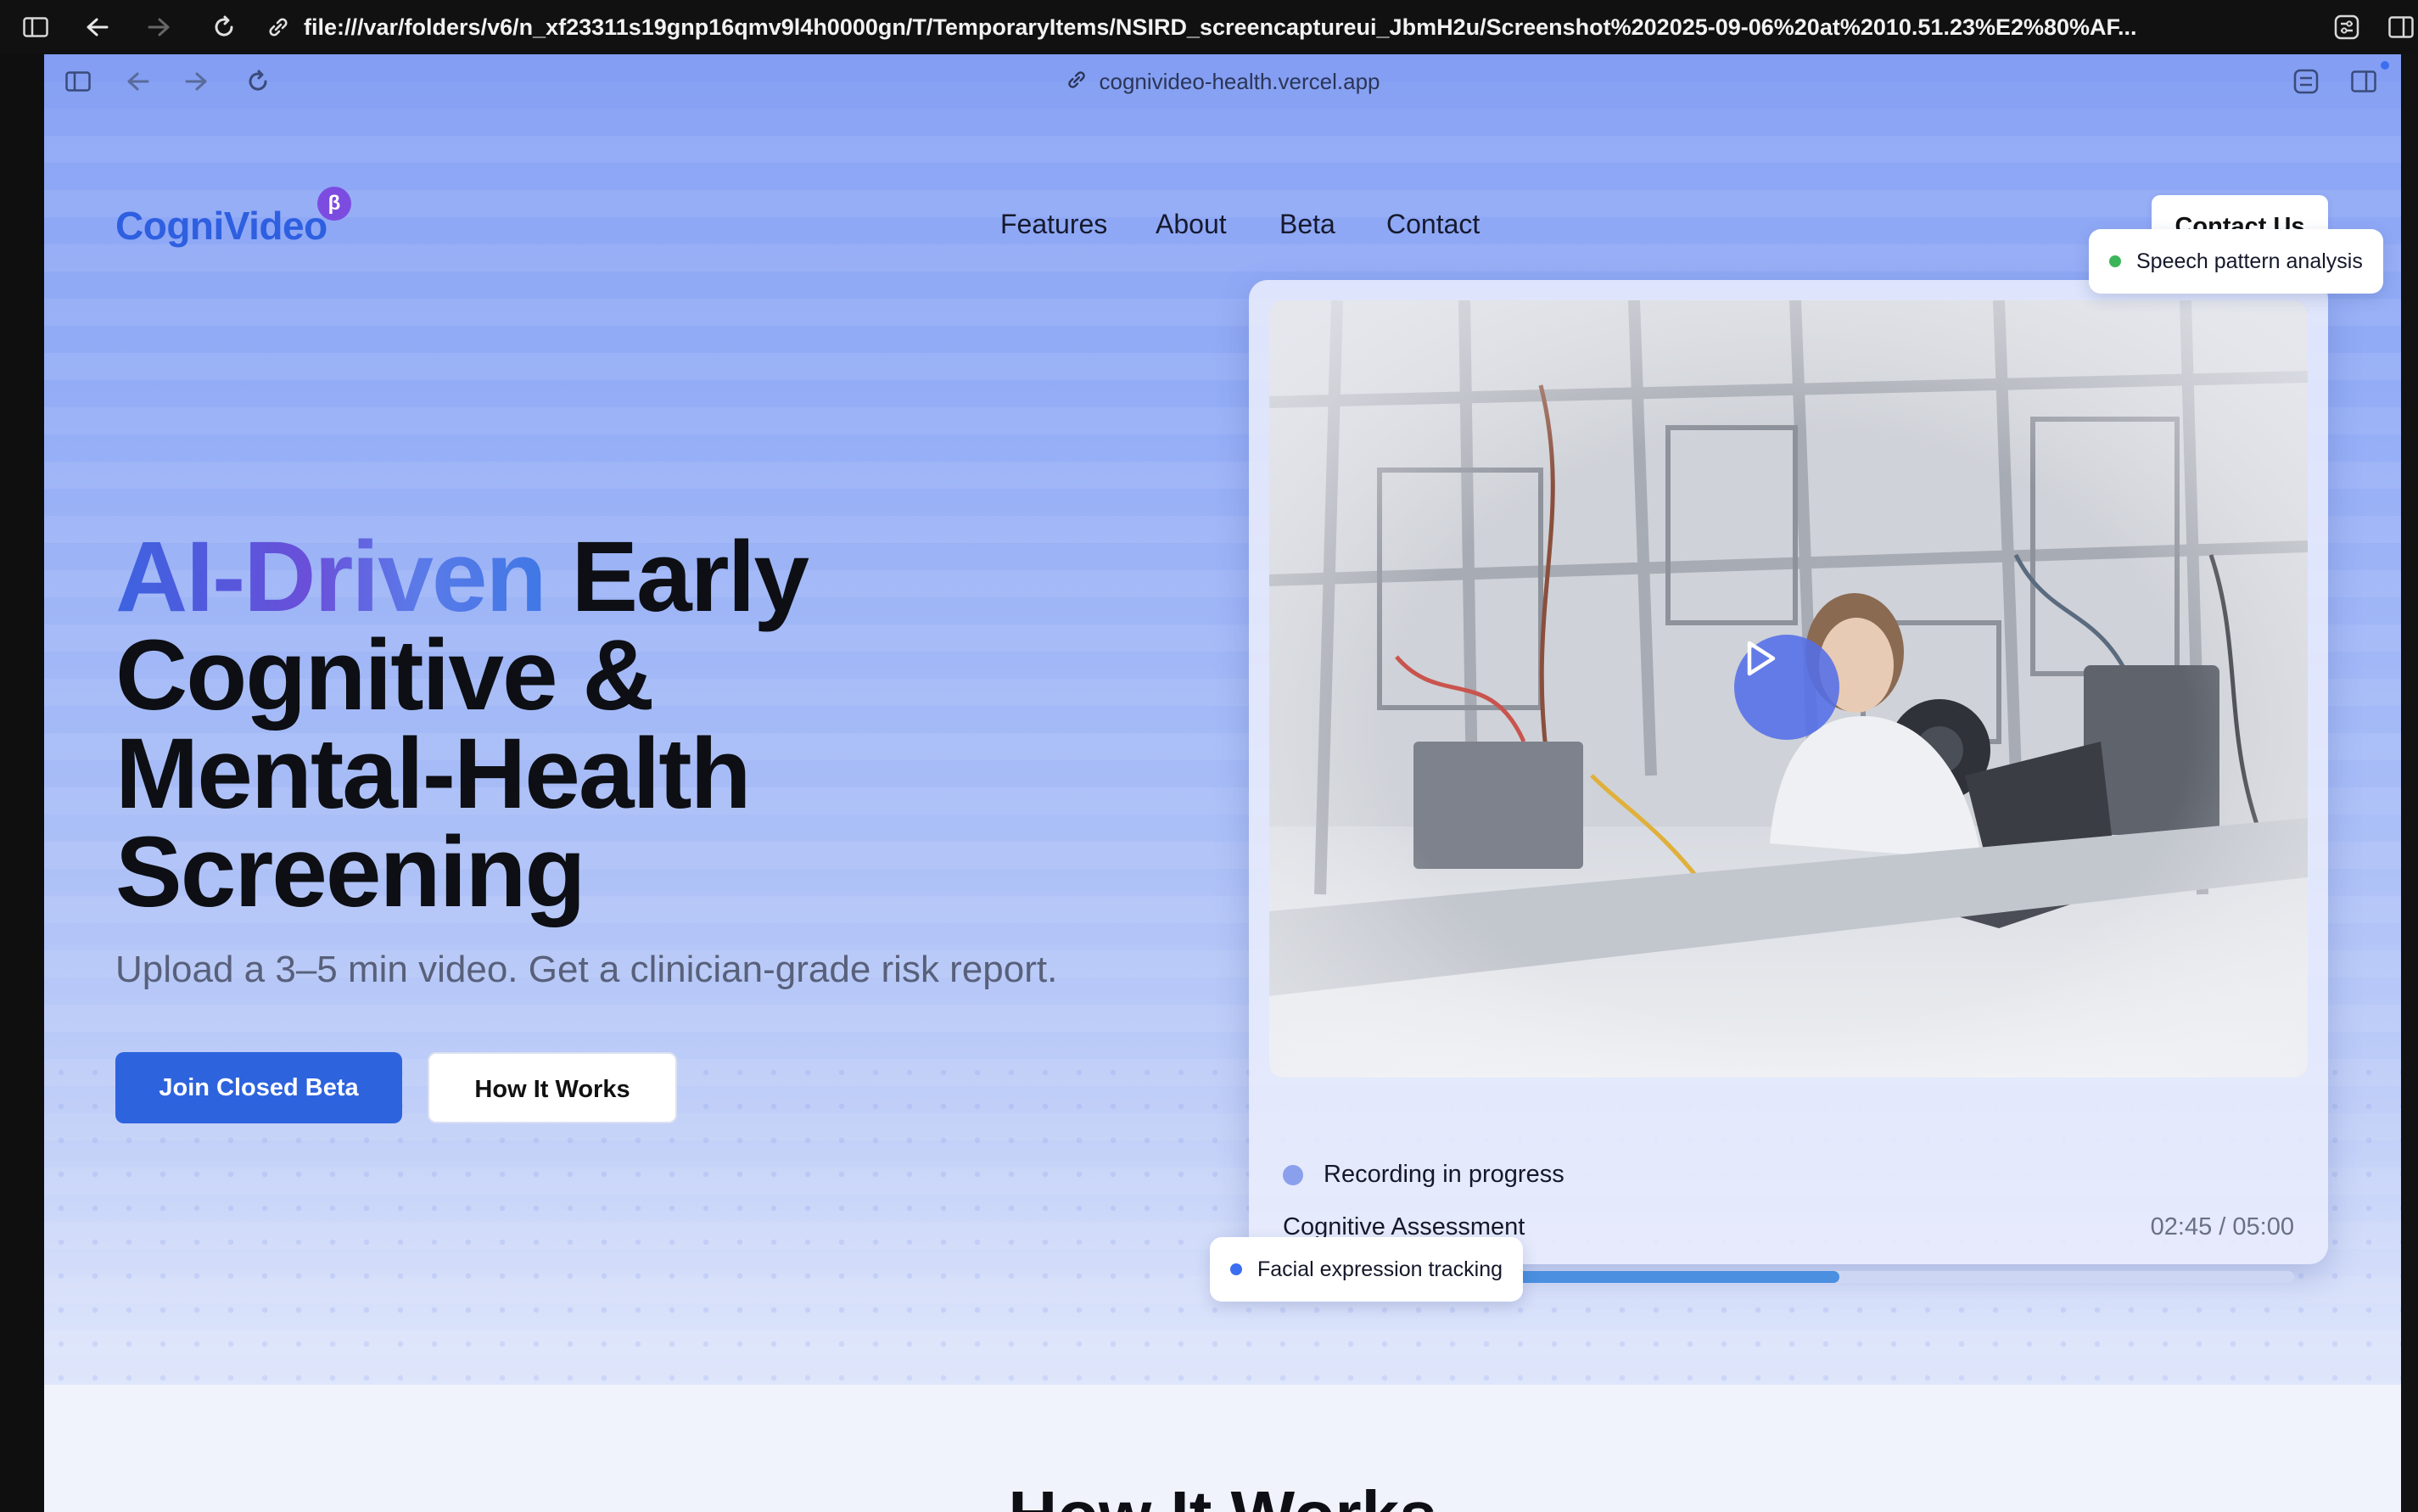 This screenshot has height=1512, width=2418. I want to click on facial-tracking-chip: Facial expression tracking, so click(1367, 1270).